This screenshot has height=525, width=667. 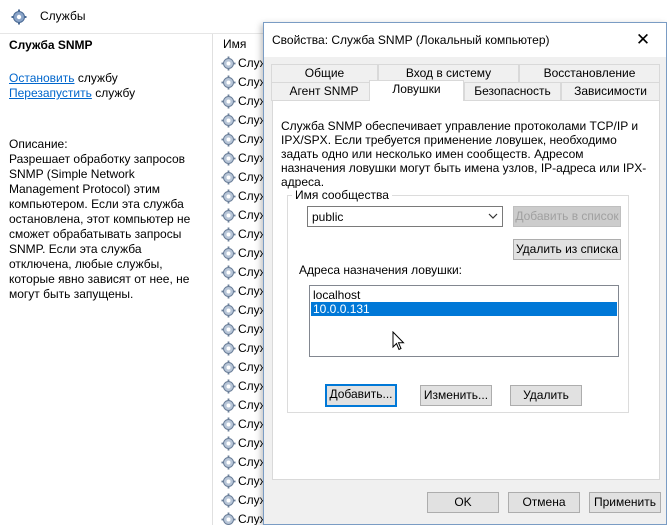 What do you see at coordinates (96, 78) in the screenshot?
I see `stop-action-suffix: службу` at bounding box center [96, 78].